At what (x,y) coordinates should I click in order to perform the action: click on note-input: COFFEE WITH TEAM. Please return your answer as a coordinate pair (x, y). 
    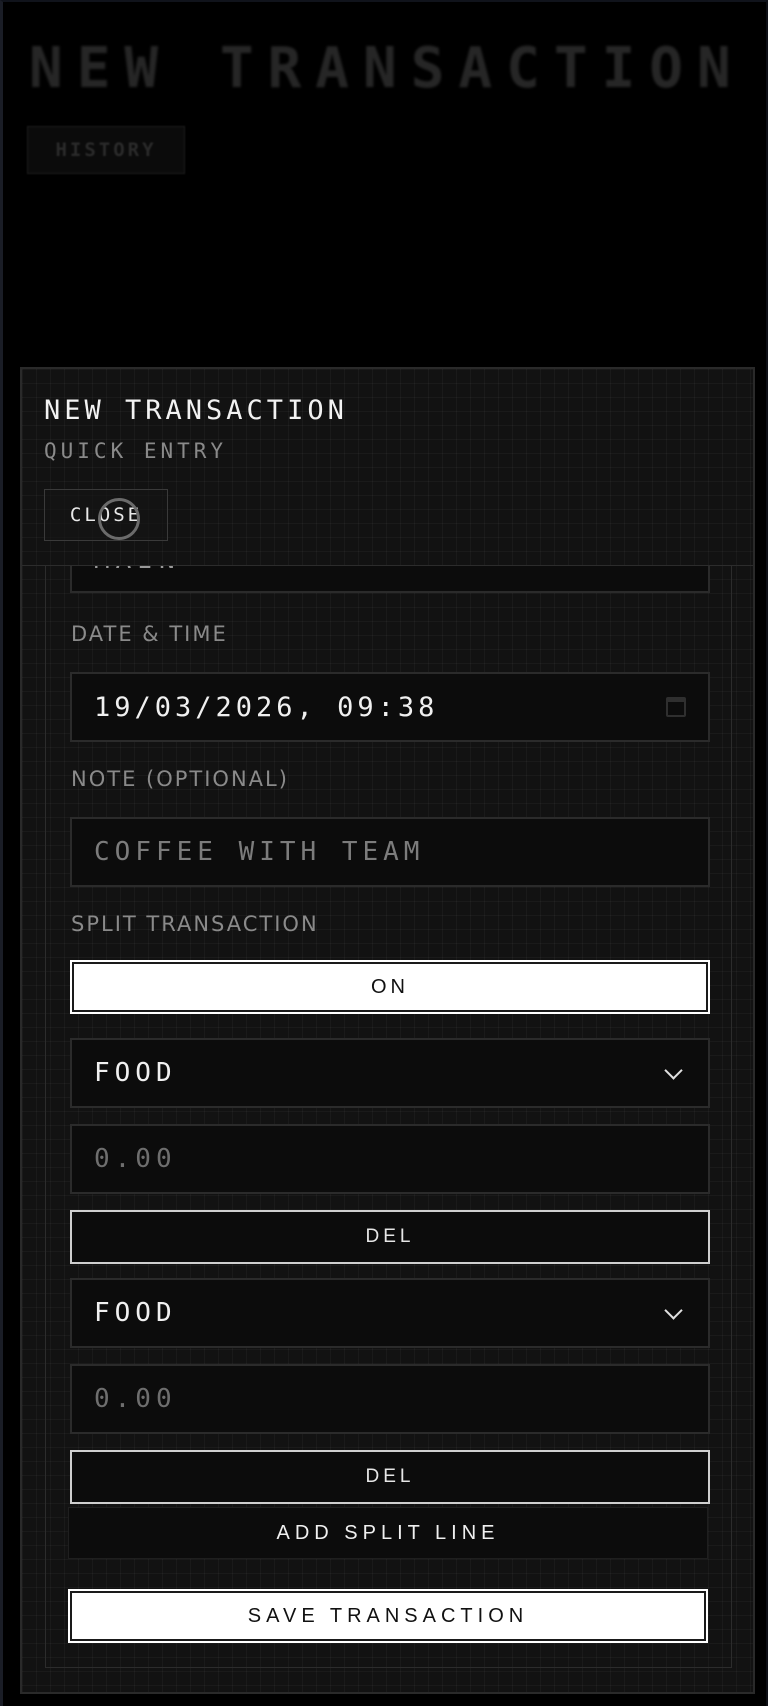
    Looking at the image, I should click on (390, 852).